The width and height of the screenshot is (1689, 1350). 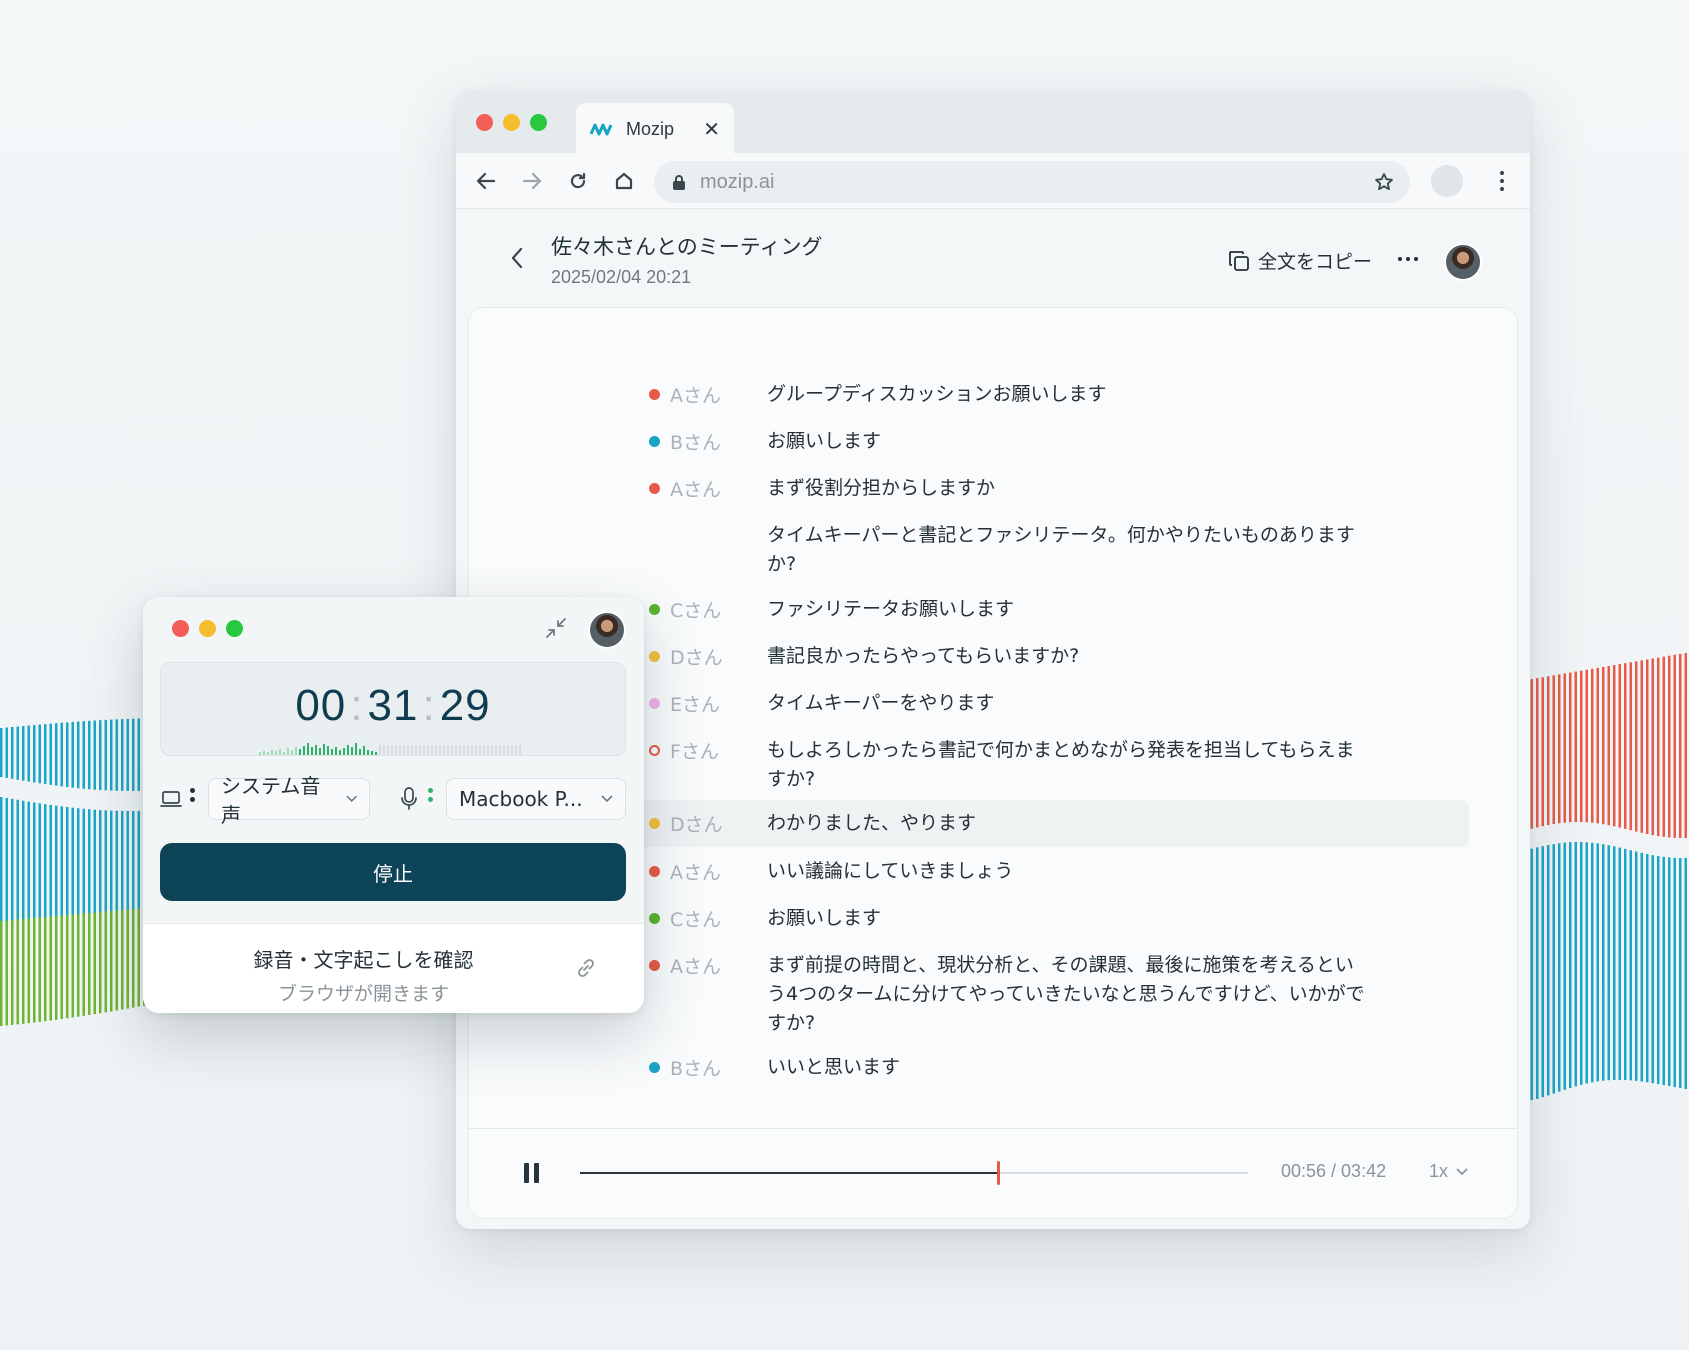 I want to click on transcript-row: Cさん お願いします, so click(x=1019, y=918).